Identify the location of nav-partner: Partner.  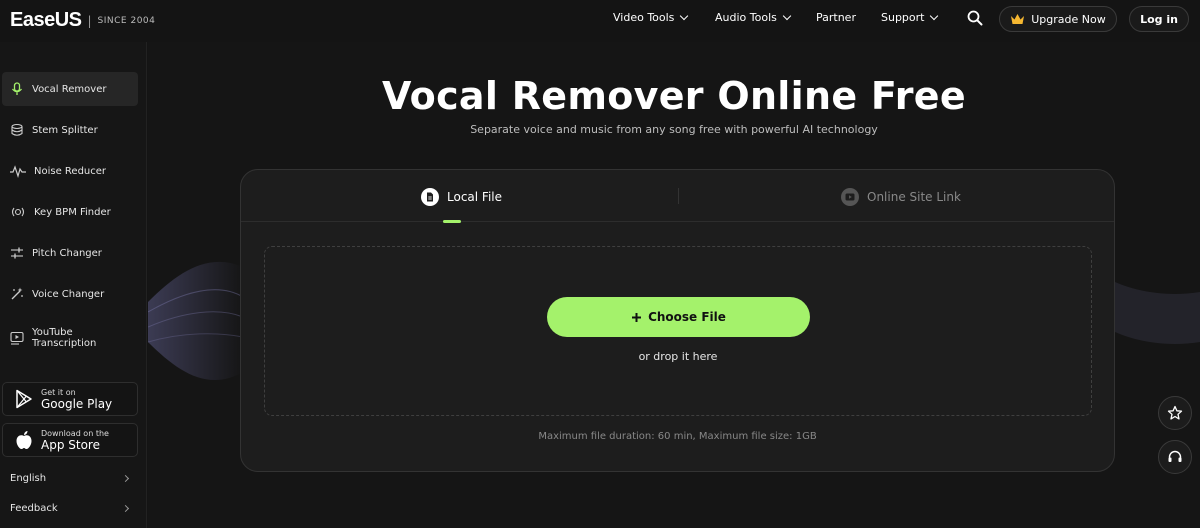
(836, 17).